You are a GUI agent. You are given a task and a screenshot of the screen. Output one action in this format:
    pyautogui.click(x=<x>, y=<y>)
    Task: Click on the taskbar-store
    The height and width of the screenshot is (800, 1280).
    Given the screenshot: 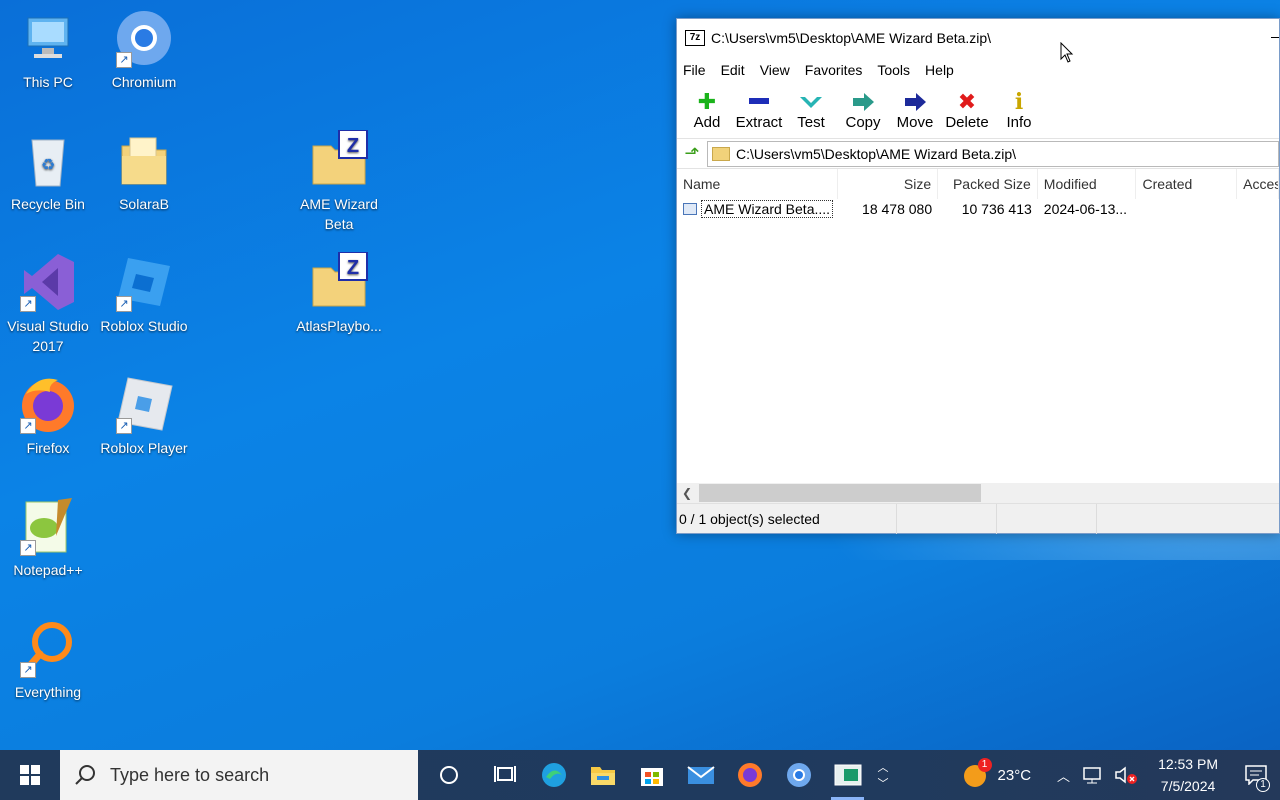 What is the action you would take?
    pyautogui.click(x=651, y=775)
    